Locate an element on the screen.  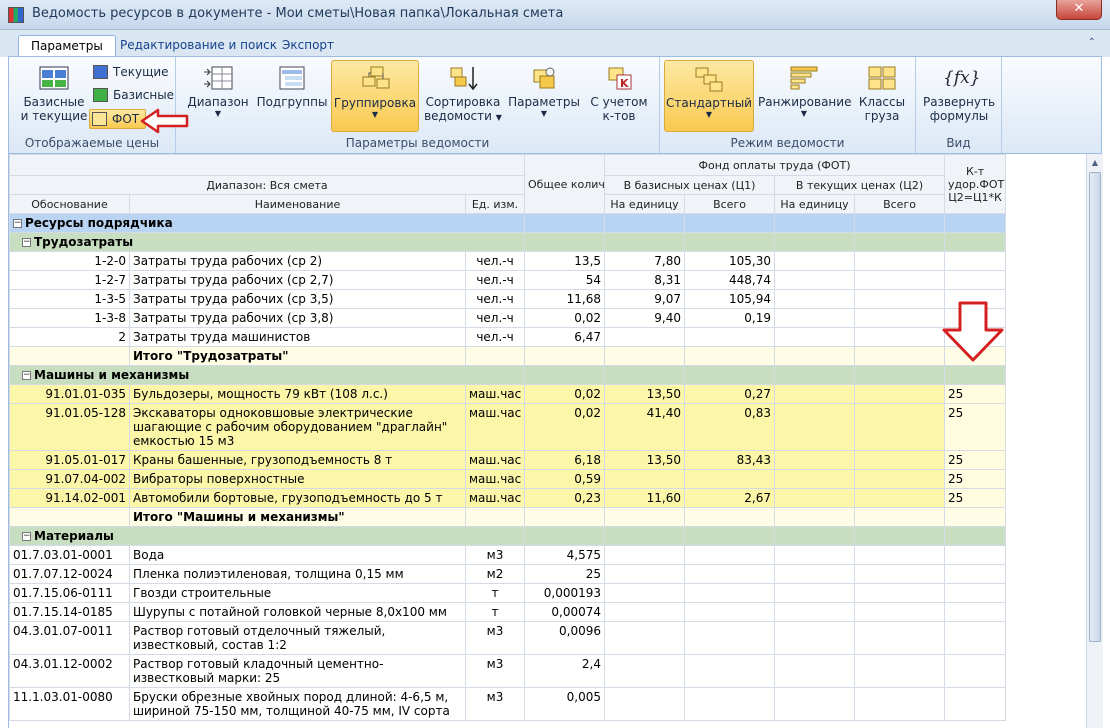
parameters-button: Параметры ▼ is located at coordinates (544, 96).